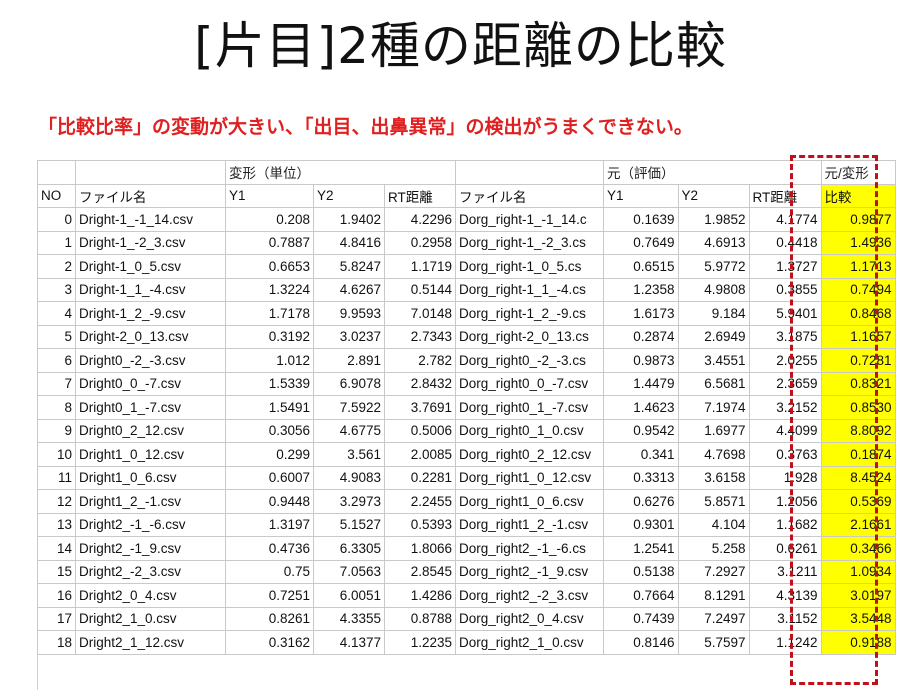 The width and height of the screenshot is (921, 699). What do you see at coordinates (641, 313) in the screenshot?
I see `cell-y1-original: 1.6173` at bounding box center [641, 313].